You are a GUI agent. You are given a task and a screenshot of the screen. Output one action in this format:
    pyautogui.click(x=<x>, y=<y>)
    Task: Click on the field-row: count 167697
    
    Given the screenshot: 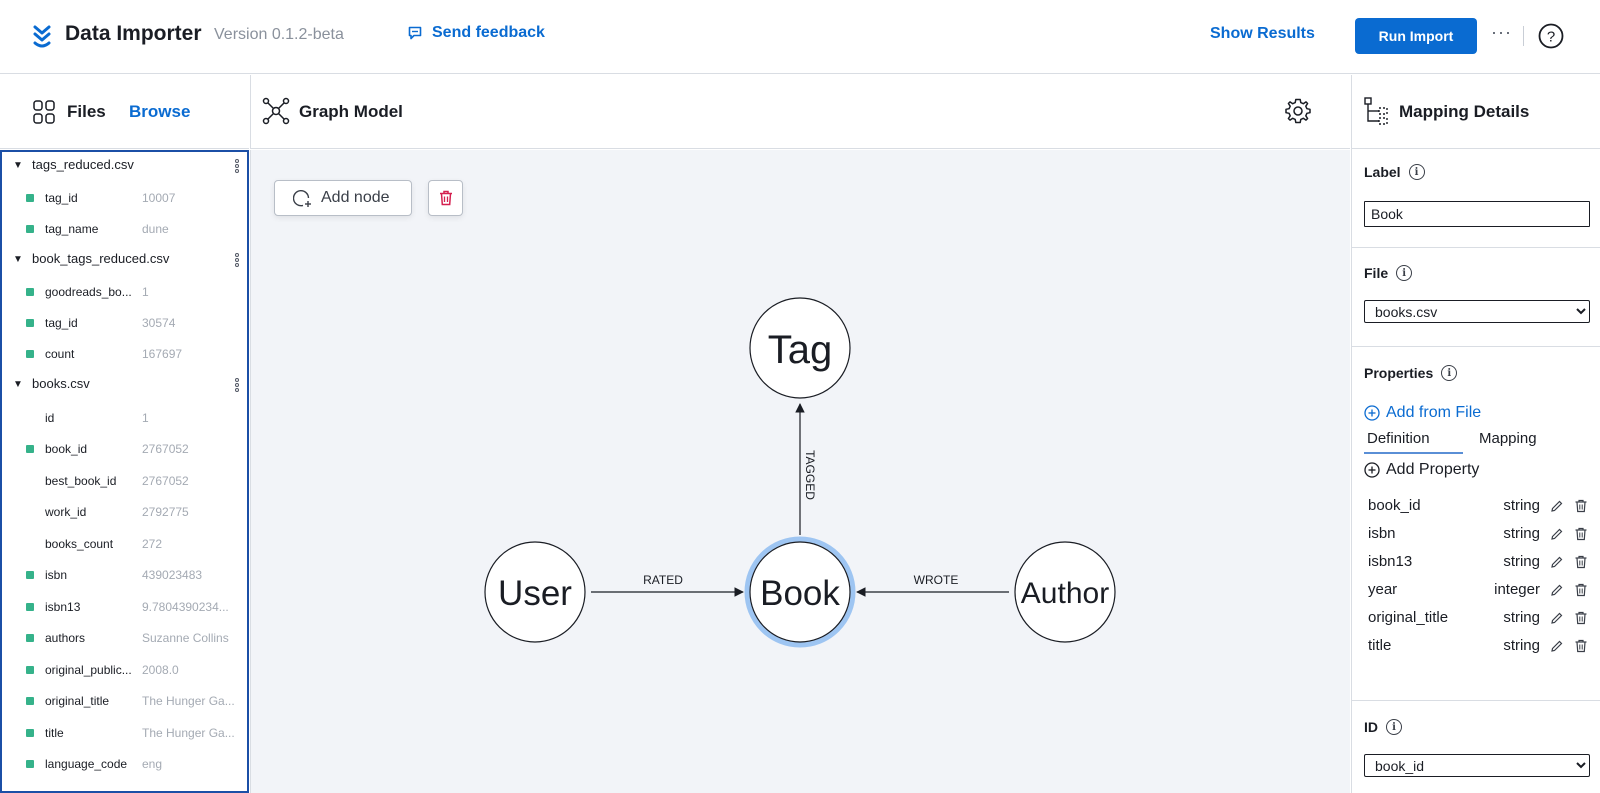 What is the action you would take?
    pyautogui.click(x=124, y=354)
    